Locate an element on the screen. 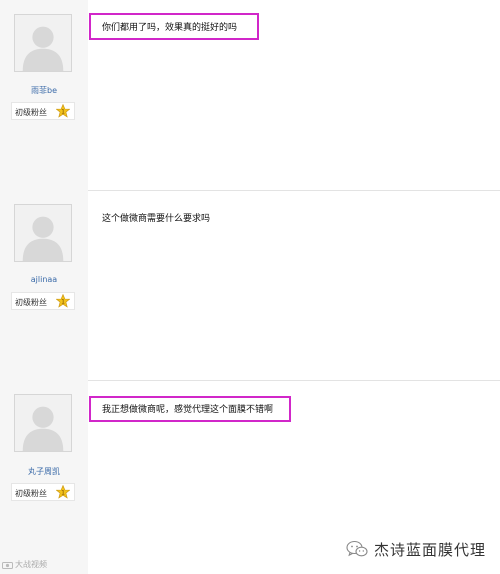  username: 雨菲be is located at coordinates (44, 90).